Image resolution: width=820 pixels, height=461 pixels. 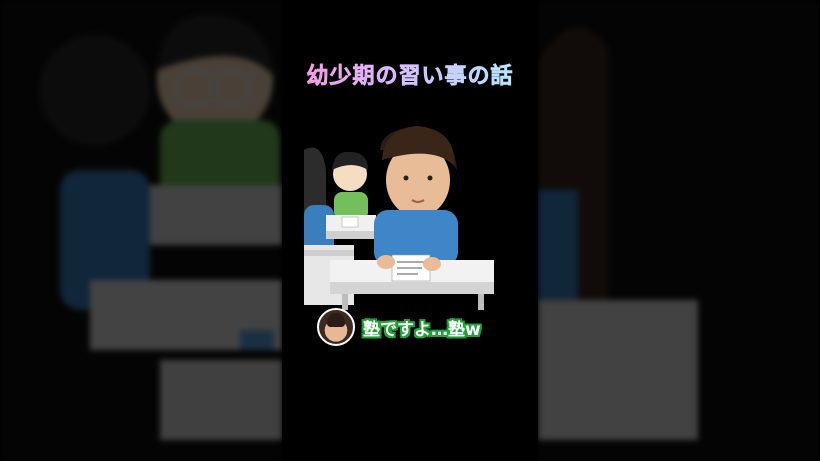 What do you see at coordinates (399, 218) in the screenshot?
I see `classroom-illustration` at bounding box center [399, 218].